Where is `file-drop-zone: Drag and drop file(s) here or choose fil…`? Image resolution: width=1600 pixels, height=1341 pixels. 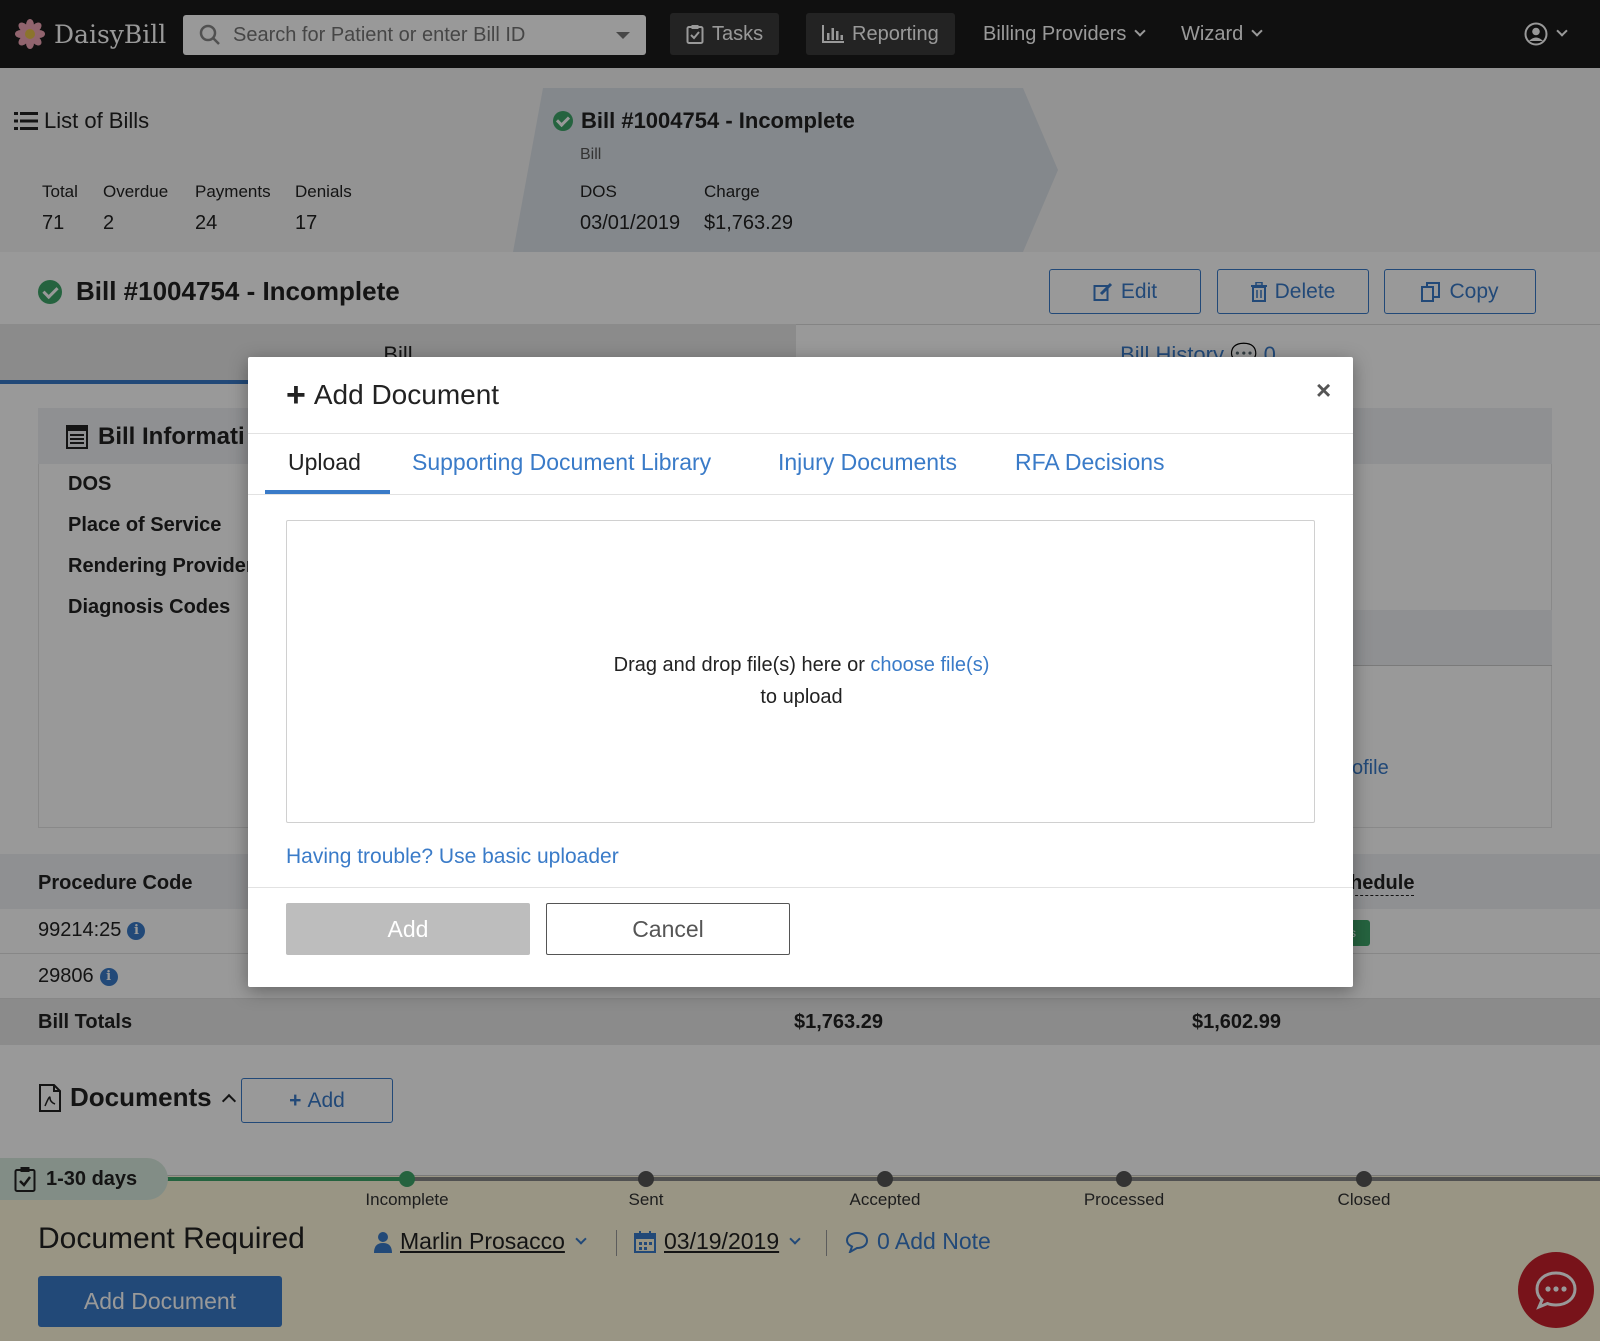
file-drop-zone: Drag and drop file(s) here or choose fil… is located at coordinates (800, 671).